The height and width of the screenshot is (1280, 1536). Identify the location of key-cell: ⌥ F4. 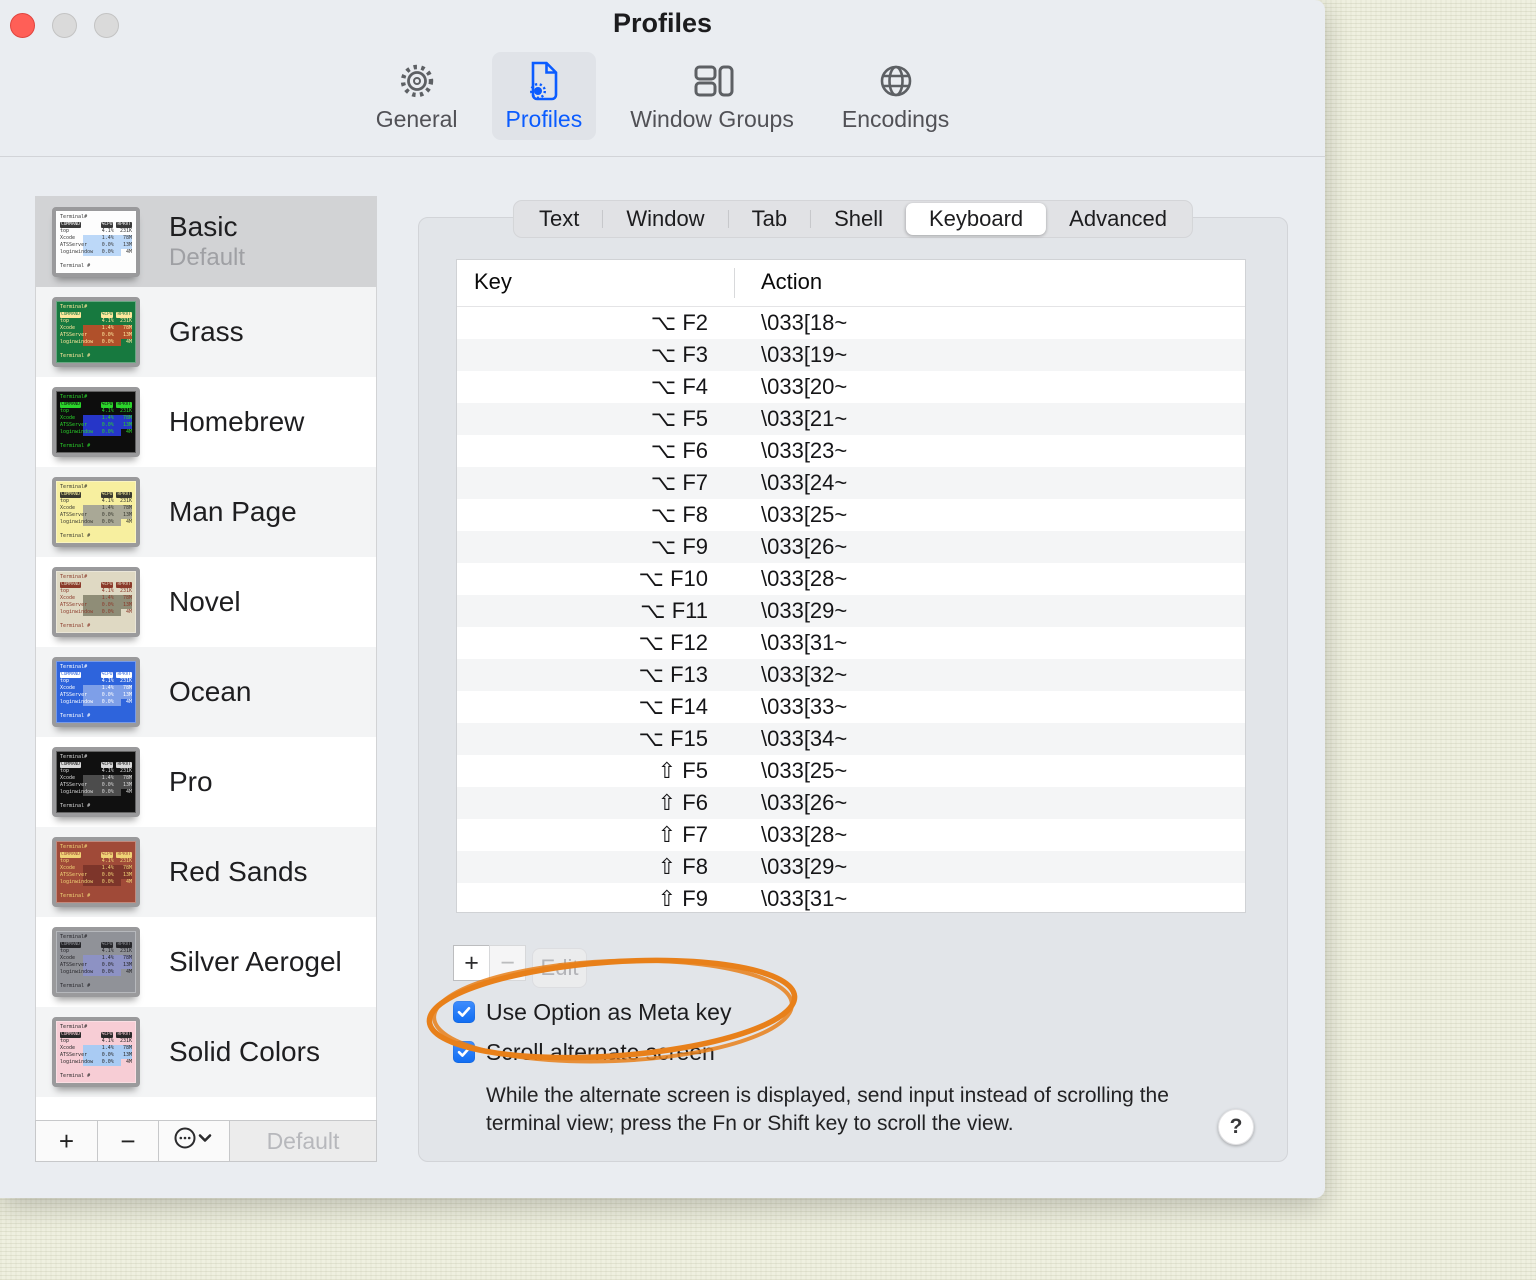
(679, 386).